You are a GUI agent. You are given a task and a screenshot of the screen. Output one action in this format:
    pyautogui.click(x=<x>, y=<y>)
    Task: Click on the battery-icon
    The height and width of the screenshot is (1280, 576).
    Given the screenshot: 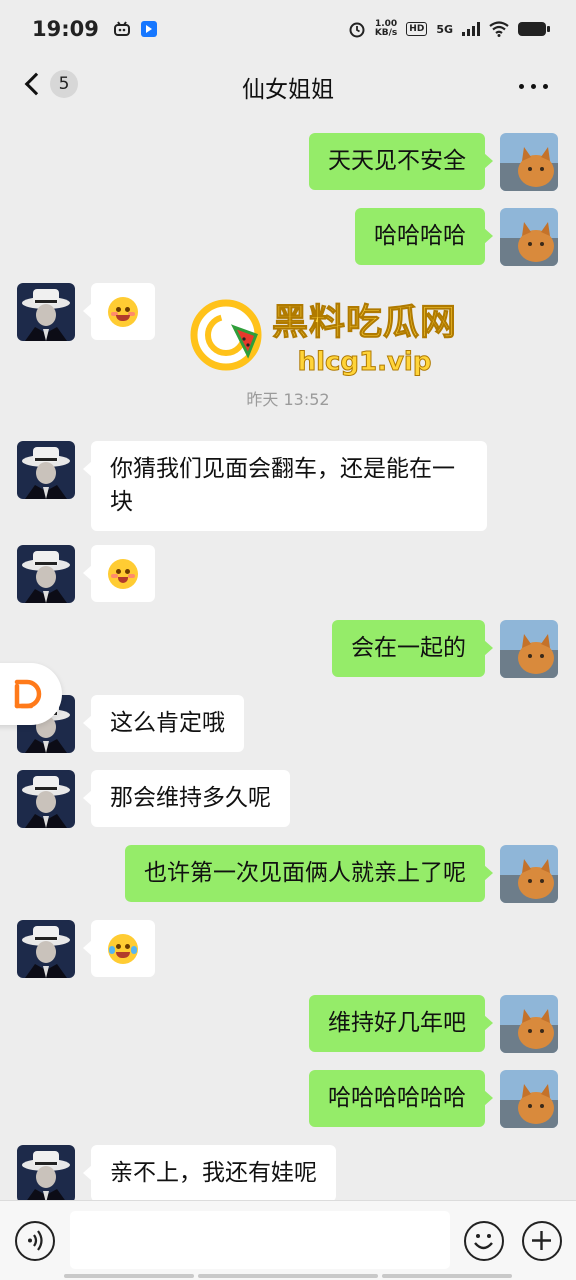 What is the action you would take?
    pyautogui.click(x=534, y=29)
    